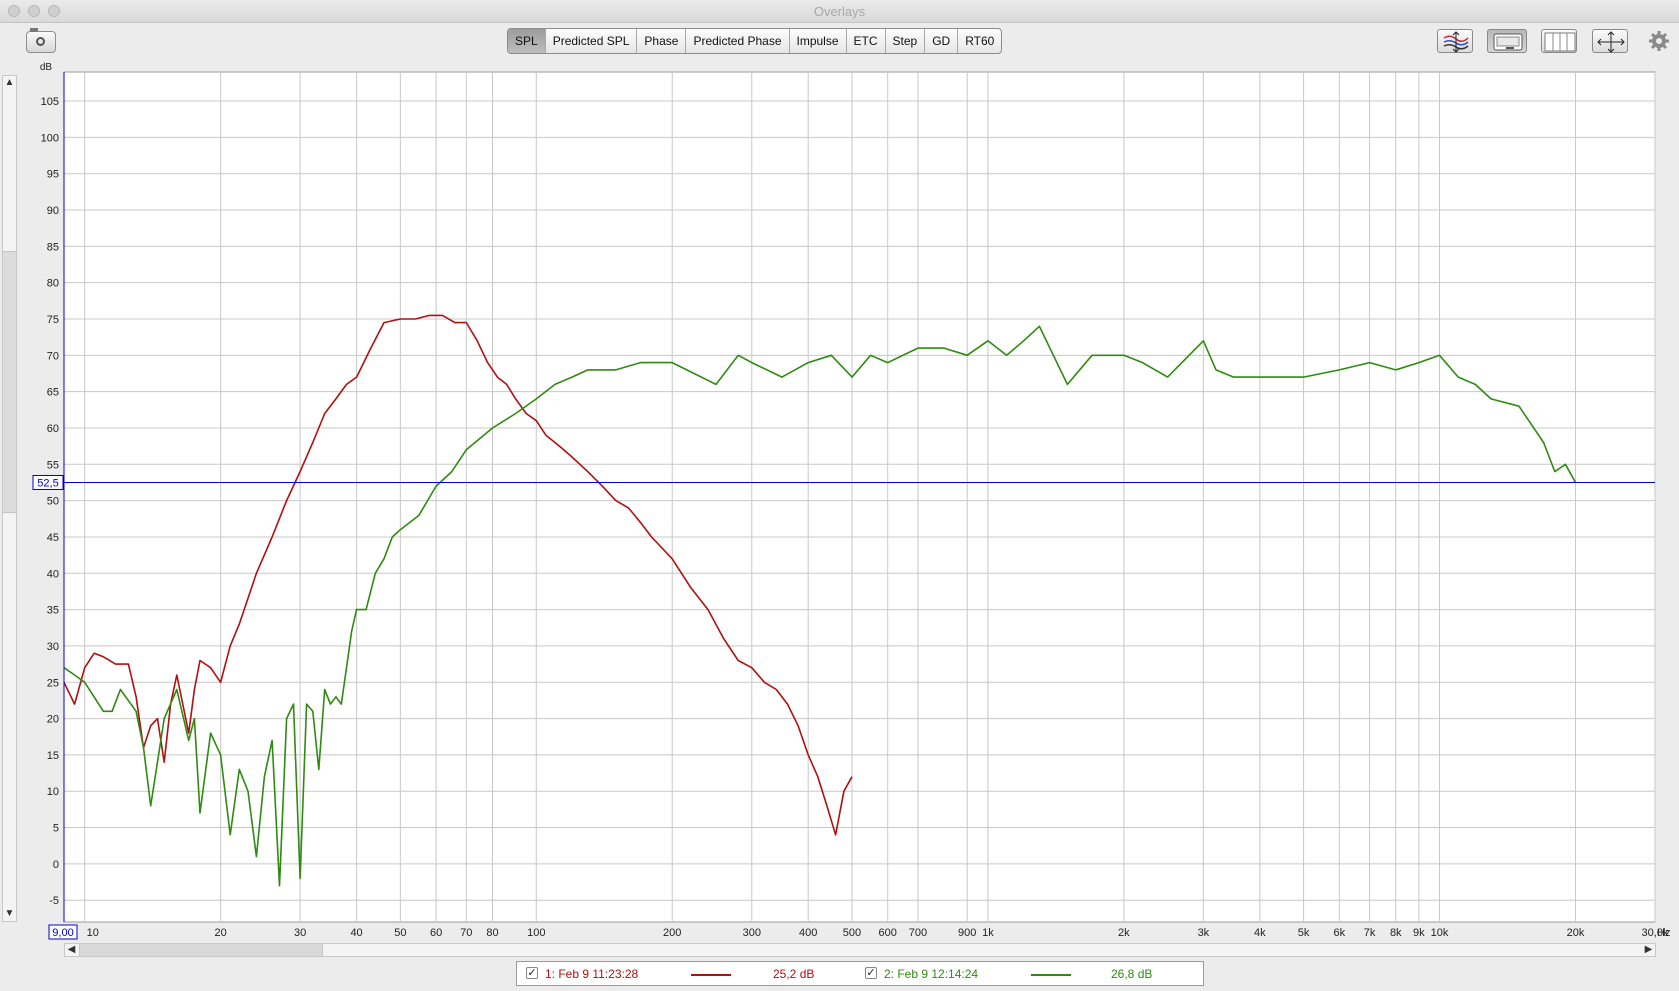 The height and width of the screenshot is (991, 1679). What do you see at coordinates (300, 933) in the screenshot?
I see `x-tick-label: 30` at bounding box center [300, 933].